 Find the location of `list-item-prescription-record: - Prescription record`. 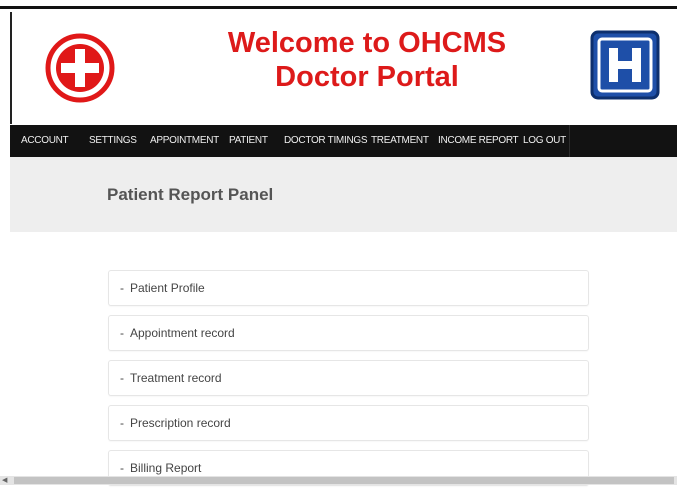

list-item-prescription-record: - Prescription record is located at coordinates (348, 423).